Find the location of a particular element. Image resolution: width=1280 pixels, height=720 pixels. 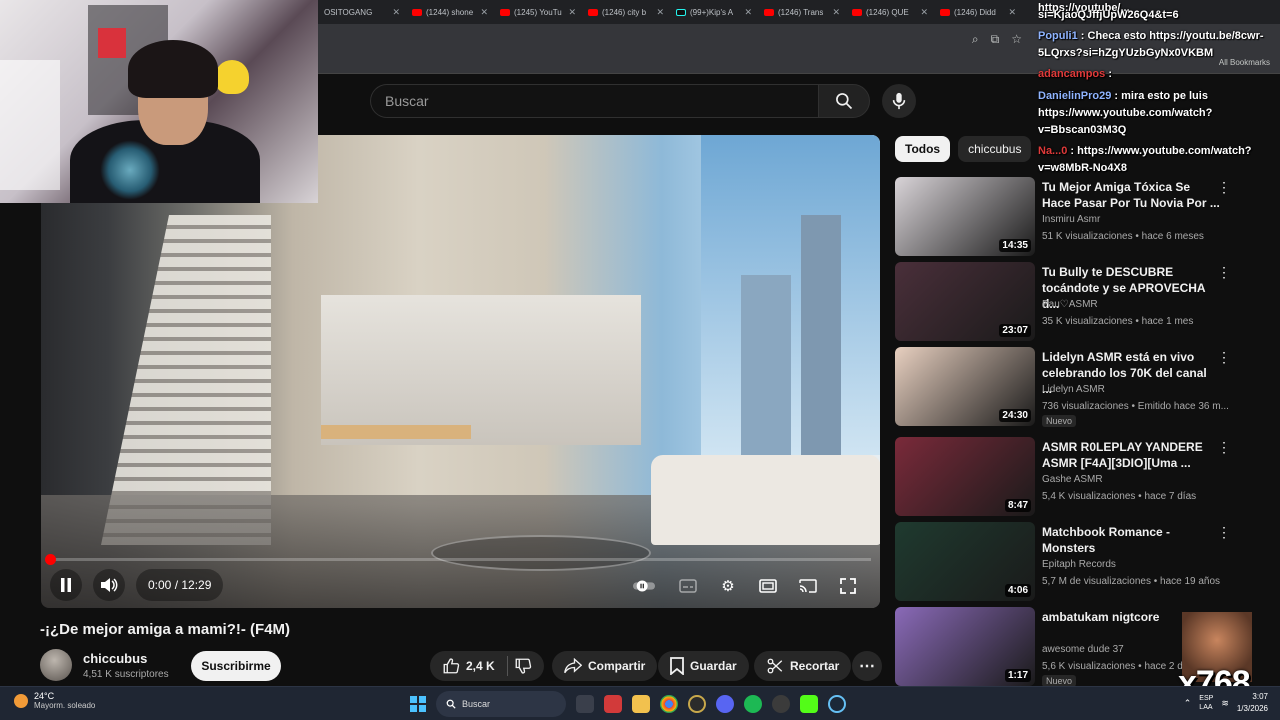

search-input: Buscar is located at coordinates (594, 101).